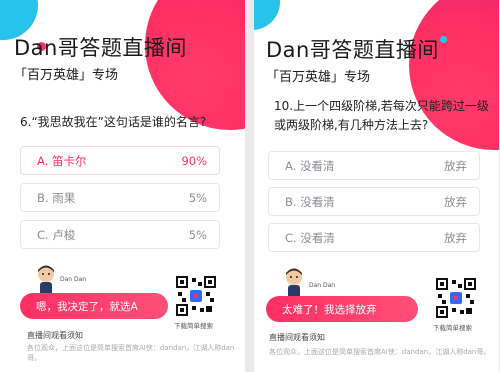 This screenshot has height=372, width=500. What do you see at coordinates (194, 160) in the screenshot?
I see `option-percent: 90%` at bounding box center [194, 160].